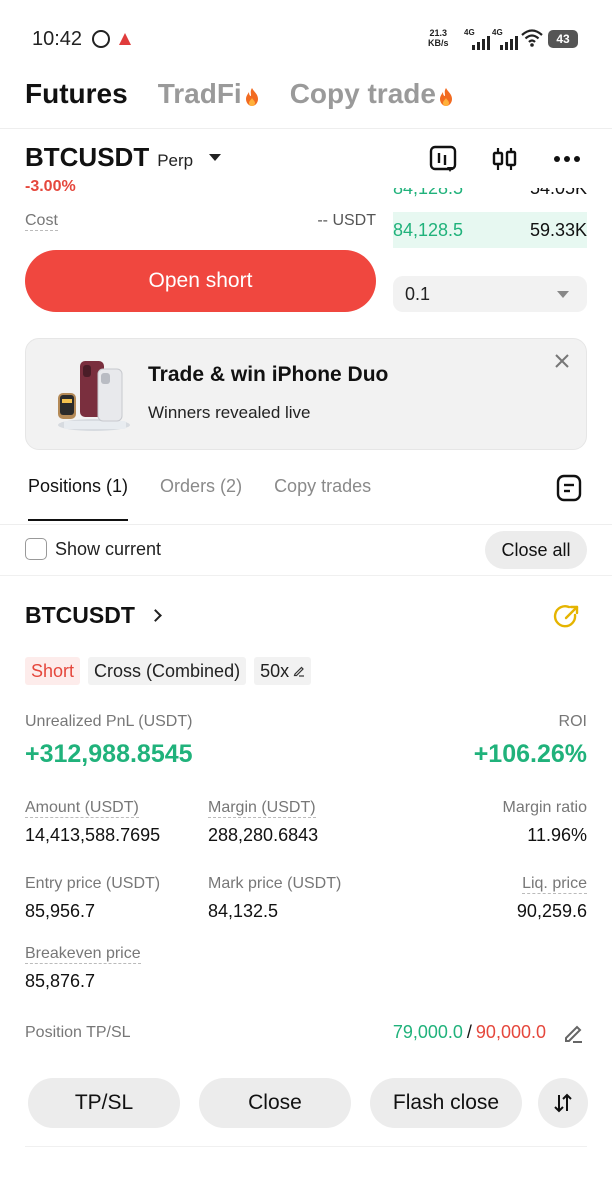 The height and width of the screenshot is (1200, 612). I want to click on tpsl-label: Position TP/SL, so click(78, 1032).